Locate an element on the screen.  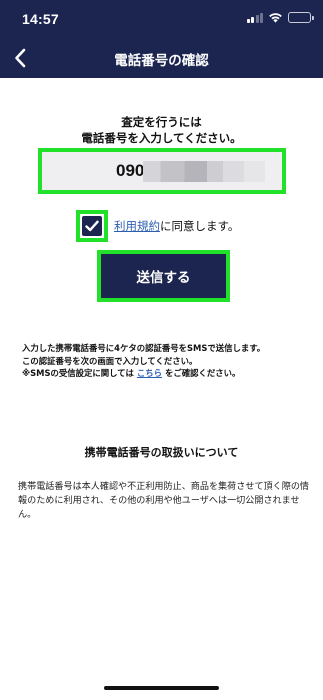
submit-button: 送信する is located at coordinates (163, 276).